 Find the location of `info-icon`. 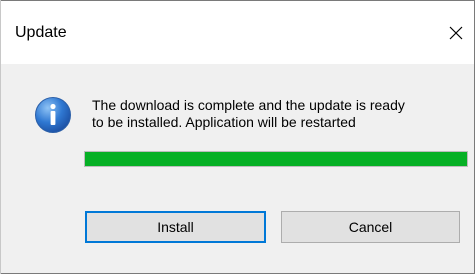

info-icon is located at coordinates (53, 115).